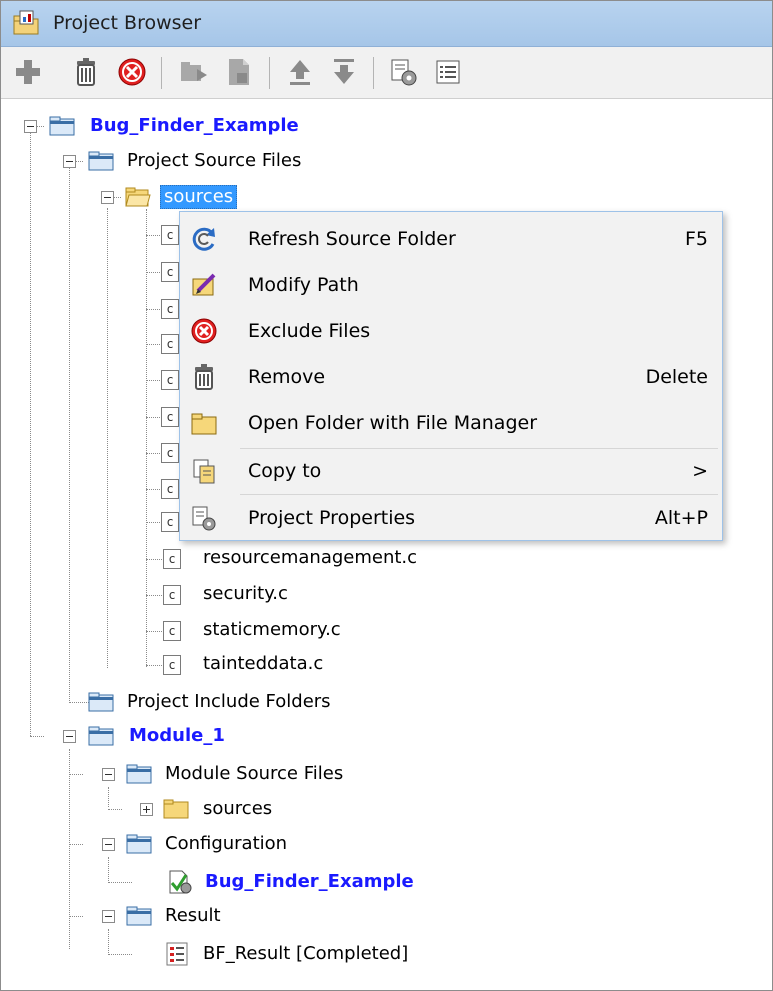 The width and height of the screenshot is (773, 991). Describe the element at coordinates (451, 377) in the screenshot. I see `menu-item-remove: Remove Delete` at that location.